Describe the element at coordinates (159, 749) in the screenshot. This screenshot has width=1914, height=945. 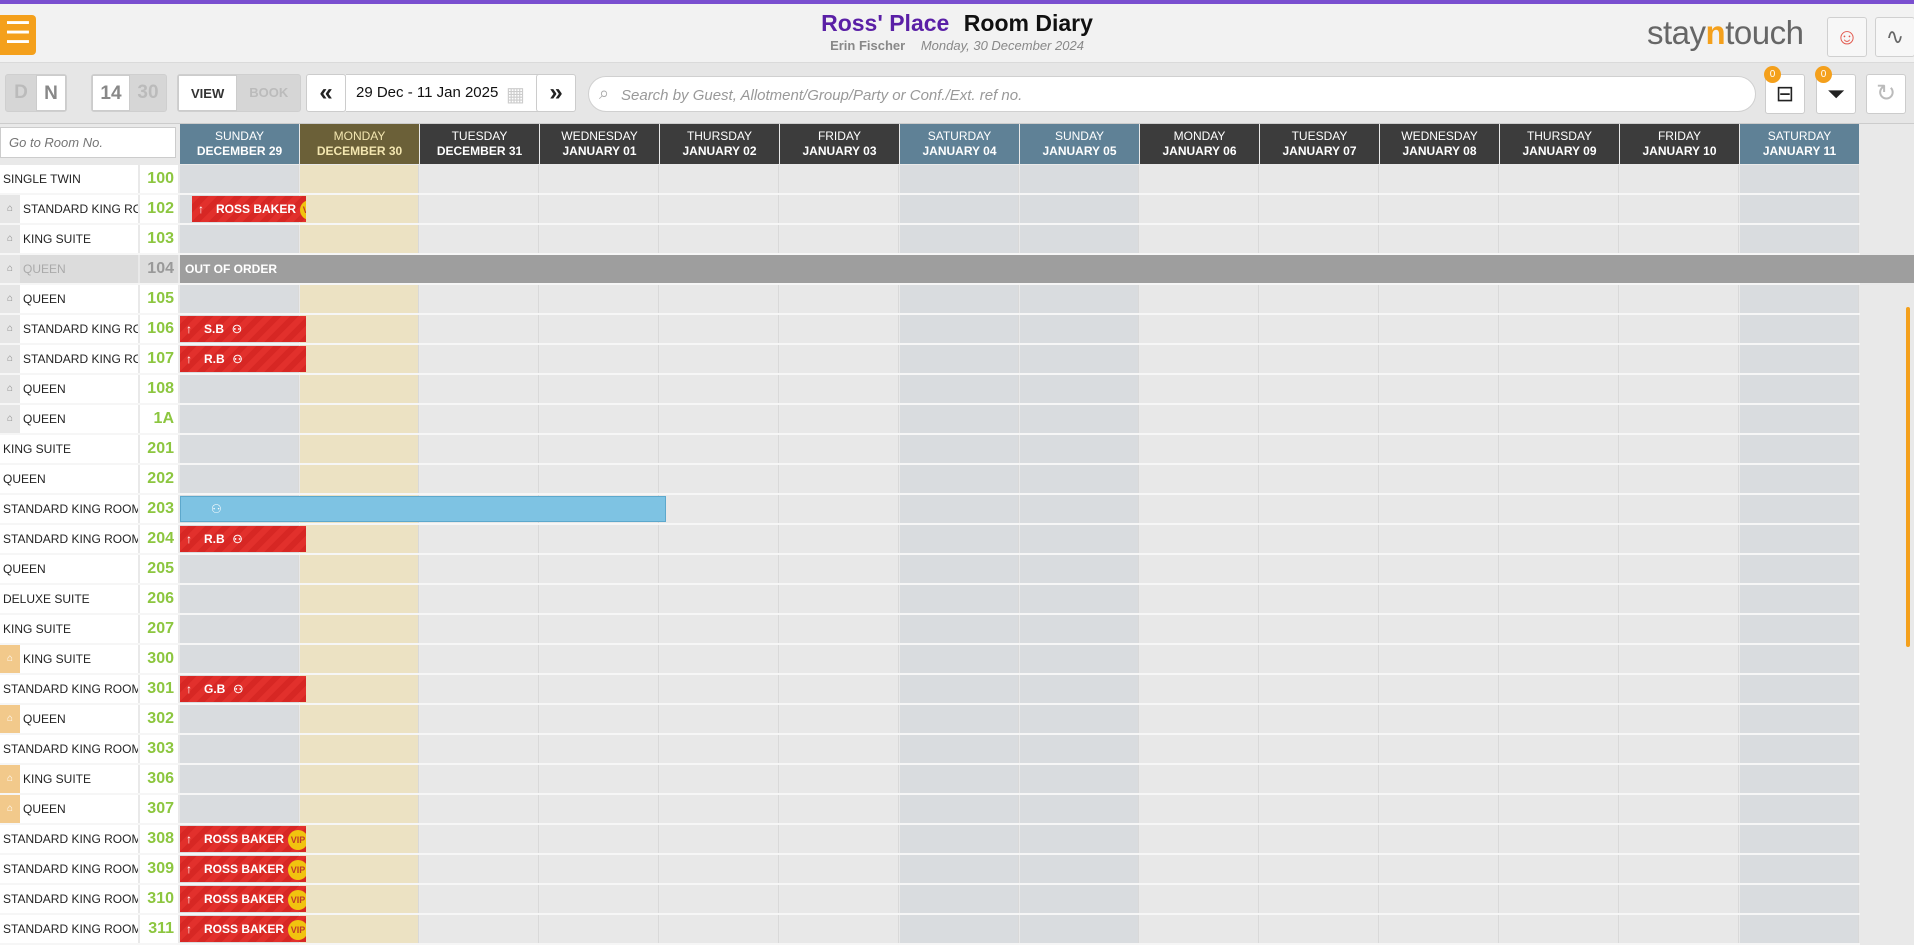
I see `room-number: 303` at that location.